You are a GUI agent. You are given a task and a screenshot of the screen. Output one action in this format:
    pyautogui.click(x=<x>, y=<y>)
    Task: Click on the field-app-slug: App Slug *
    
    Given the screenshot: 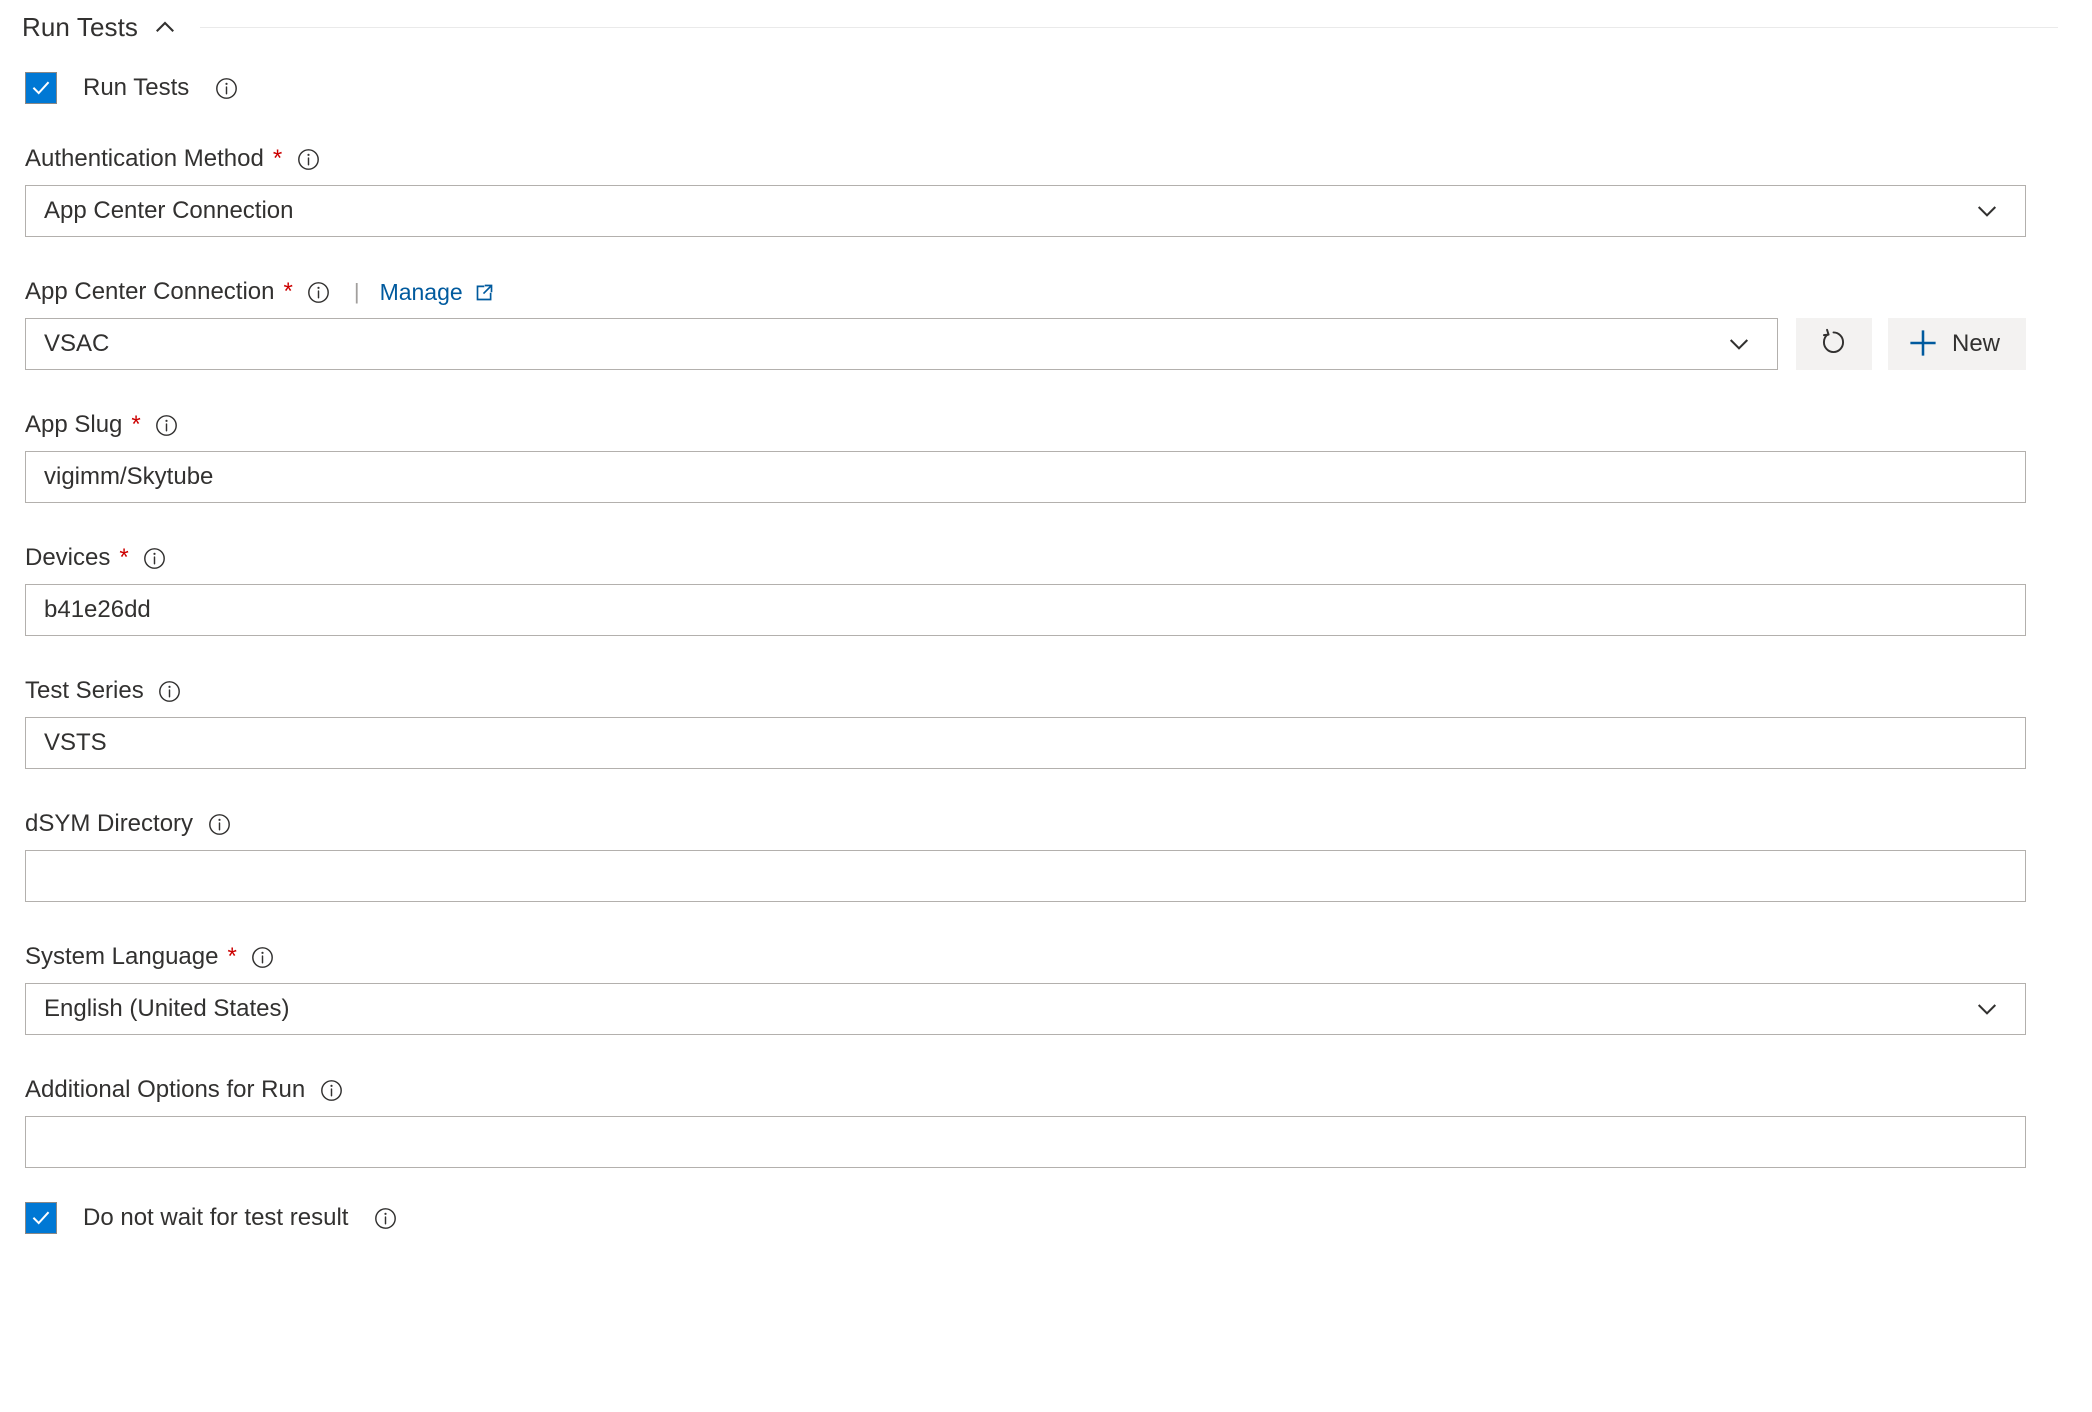 What is the action you would take?
    pyautogui.click(x=1046, y=455)
    